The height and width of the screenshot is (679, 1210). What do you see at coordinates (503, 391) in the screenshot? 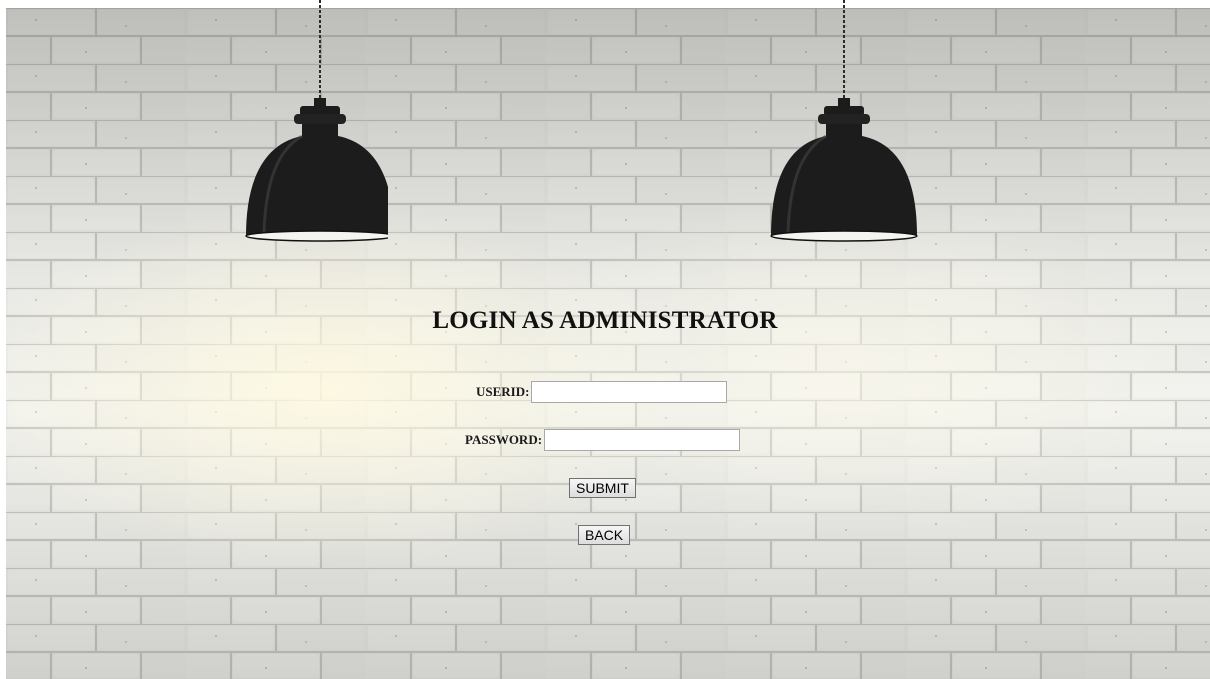
I see `userid-label: USERID:` at bounding box center [503, 391].